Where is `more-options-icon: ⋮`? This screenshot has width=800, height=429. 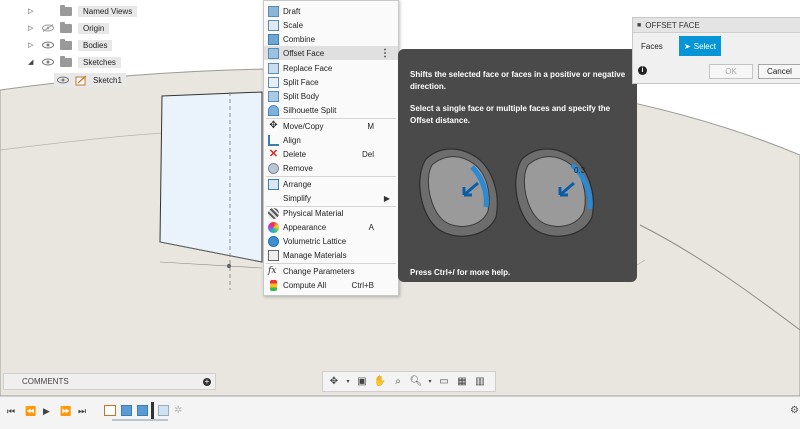
more-options-icon: ⋮ is located at coordinates (385, 53).